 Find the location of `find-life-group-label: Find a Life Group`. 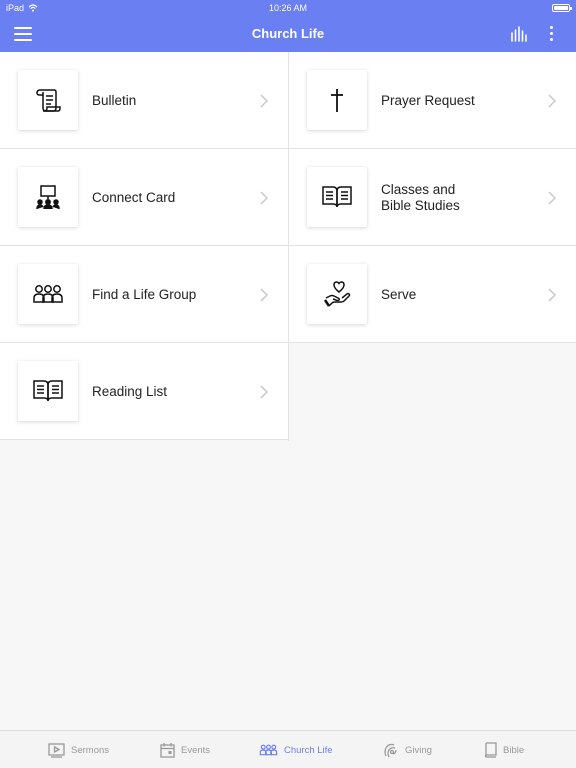

find-life-group-label: Find a Life Group is located at coordinates (144, 294).